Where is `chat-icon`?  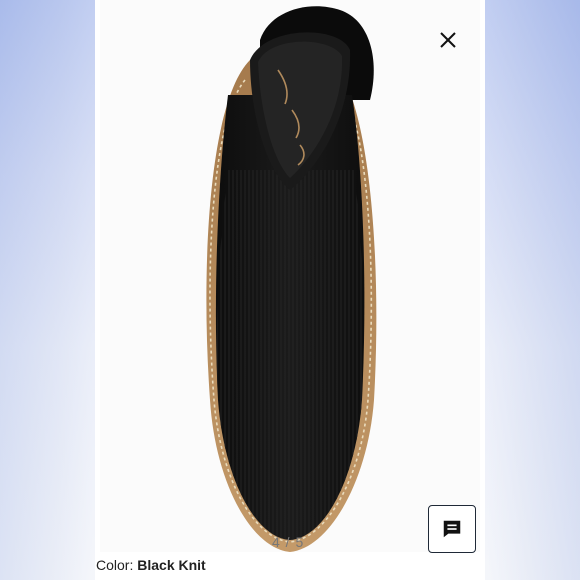 chat-icon is located at coordinates (452, 529).